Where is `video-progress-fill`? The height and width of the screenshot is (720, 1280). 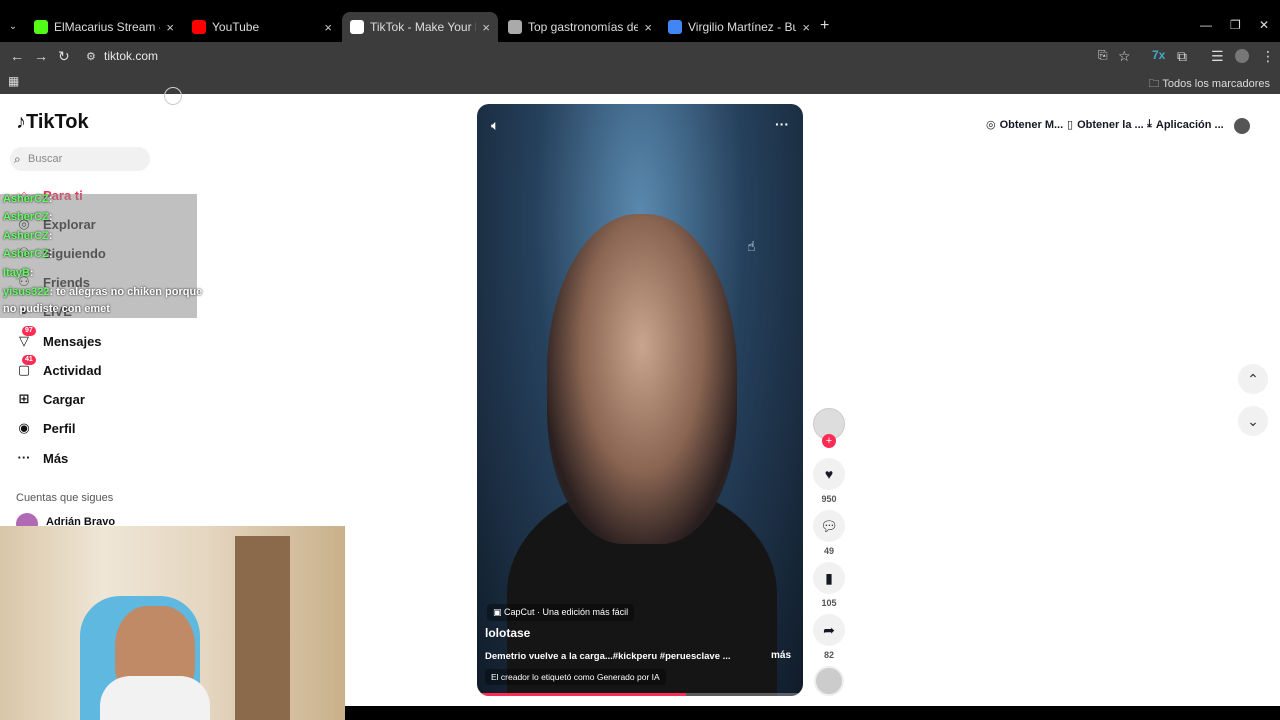
video-progress-fill is located at coordinates (581, 694).